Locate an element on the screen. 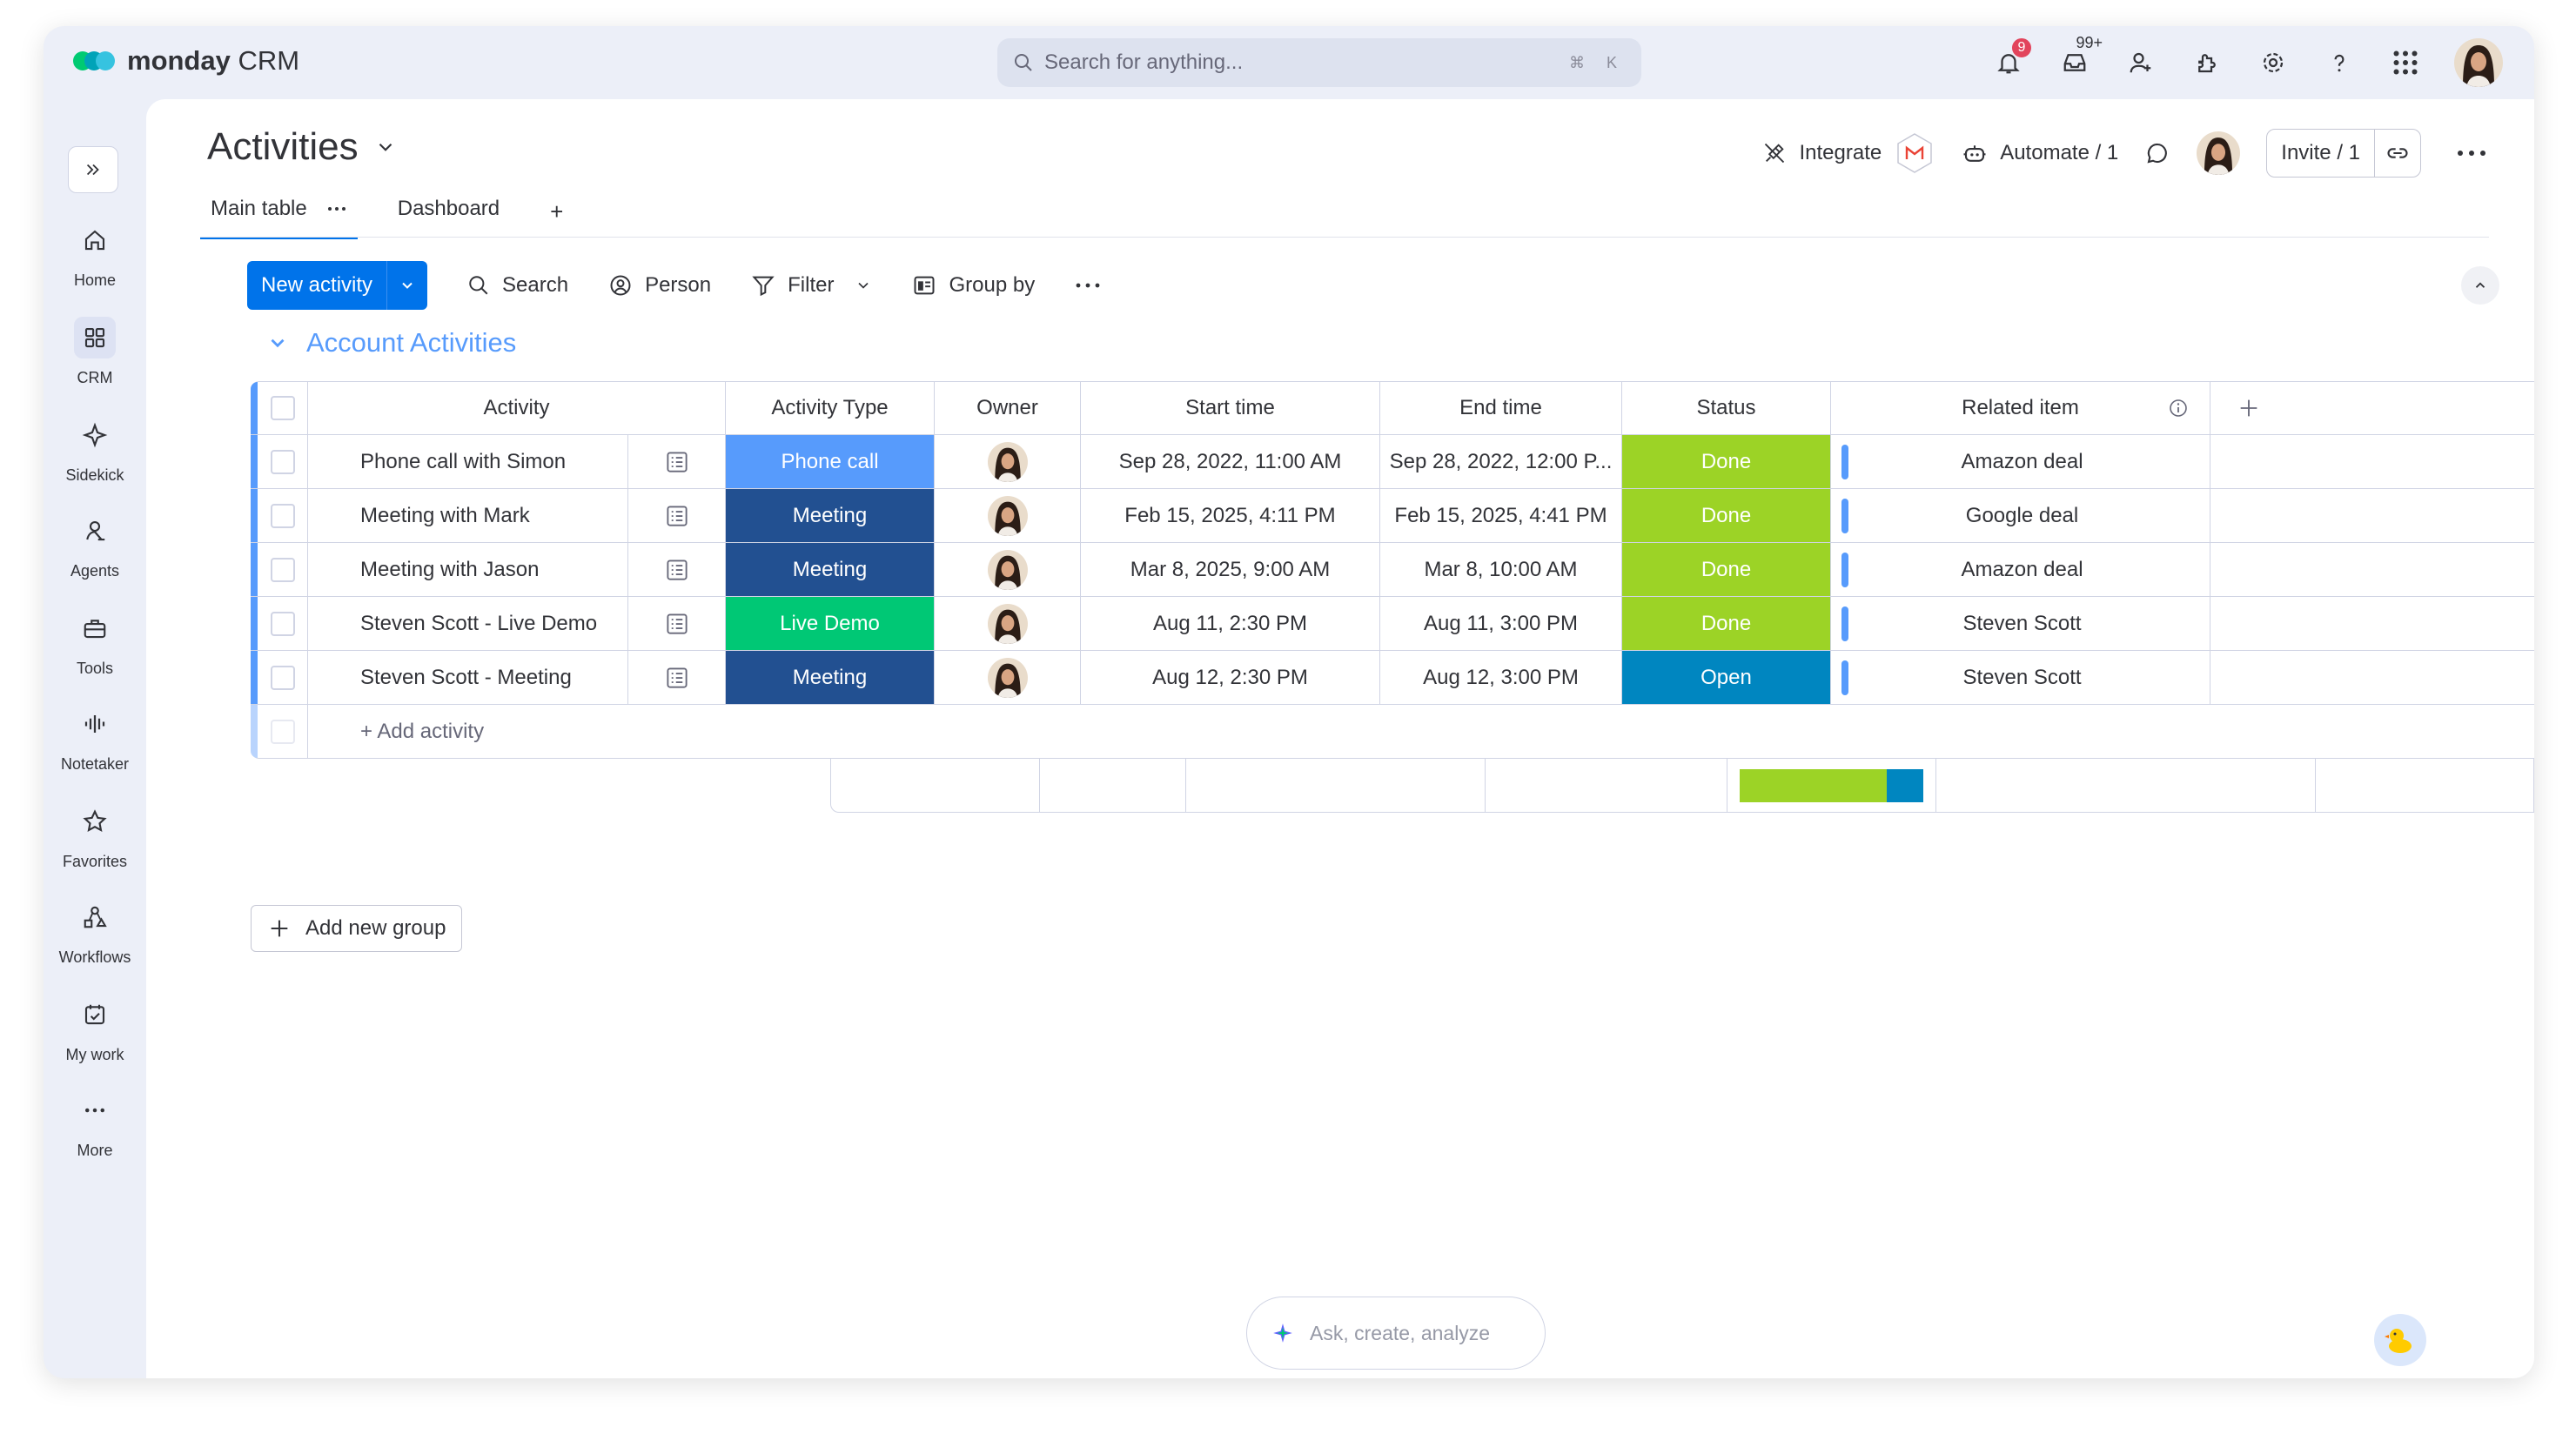  updates-button is located at coordinates (2157, 153).